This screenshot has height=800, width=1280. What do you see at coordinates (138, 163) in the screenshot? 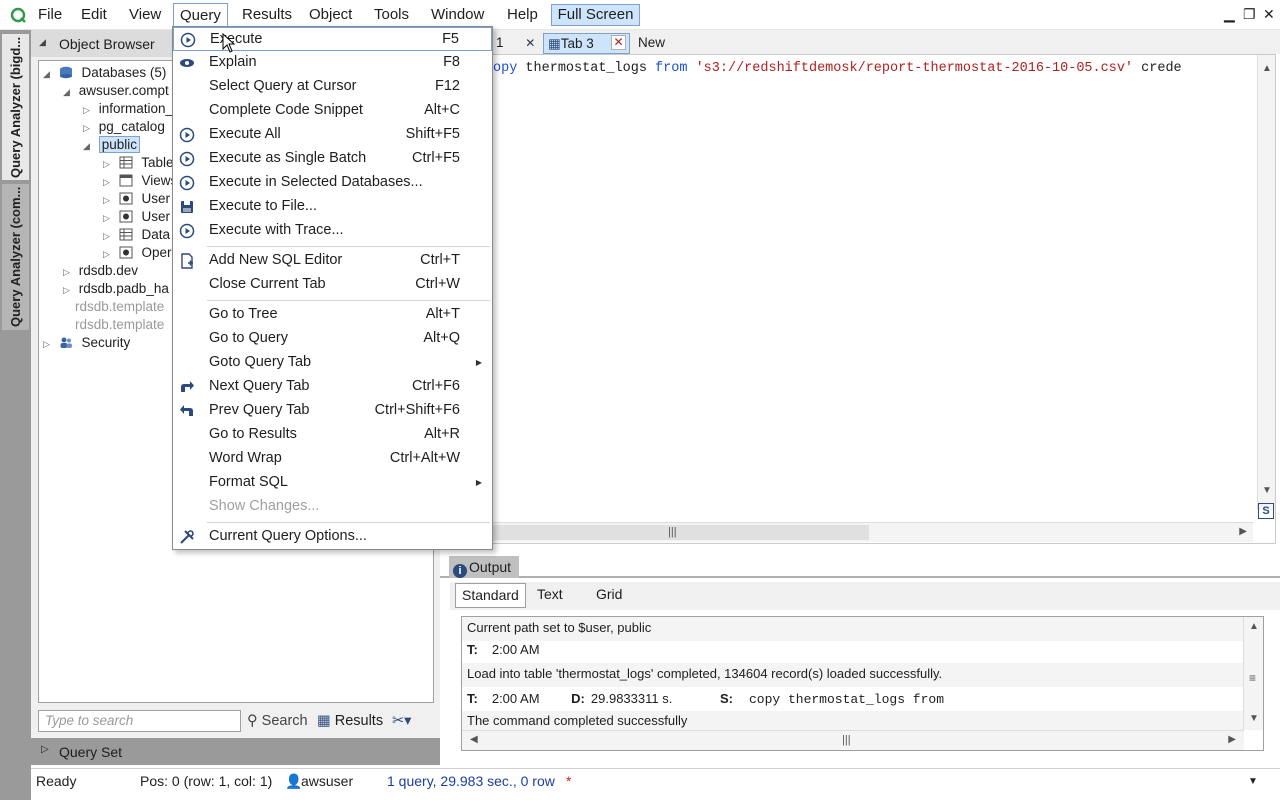
I see `tree-item-tables: ▷ Table` at bounding box center [138, 163].